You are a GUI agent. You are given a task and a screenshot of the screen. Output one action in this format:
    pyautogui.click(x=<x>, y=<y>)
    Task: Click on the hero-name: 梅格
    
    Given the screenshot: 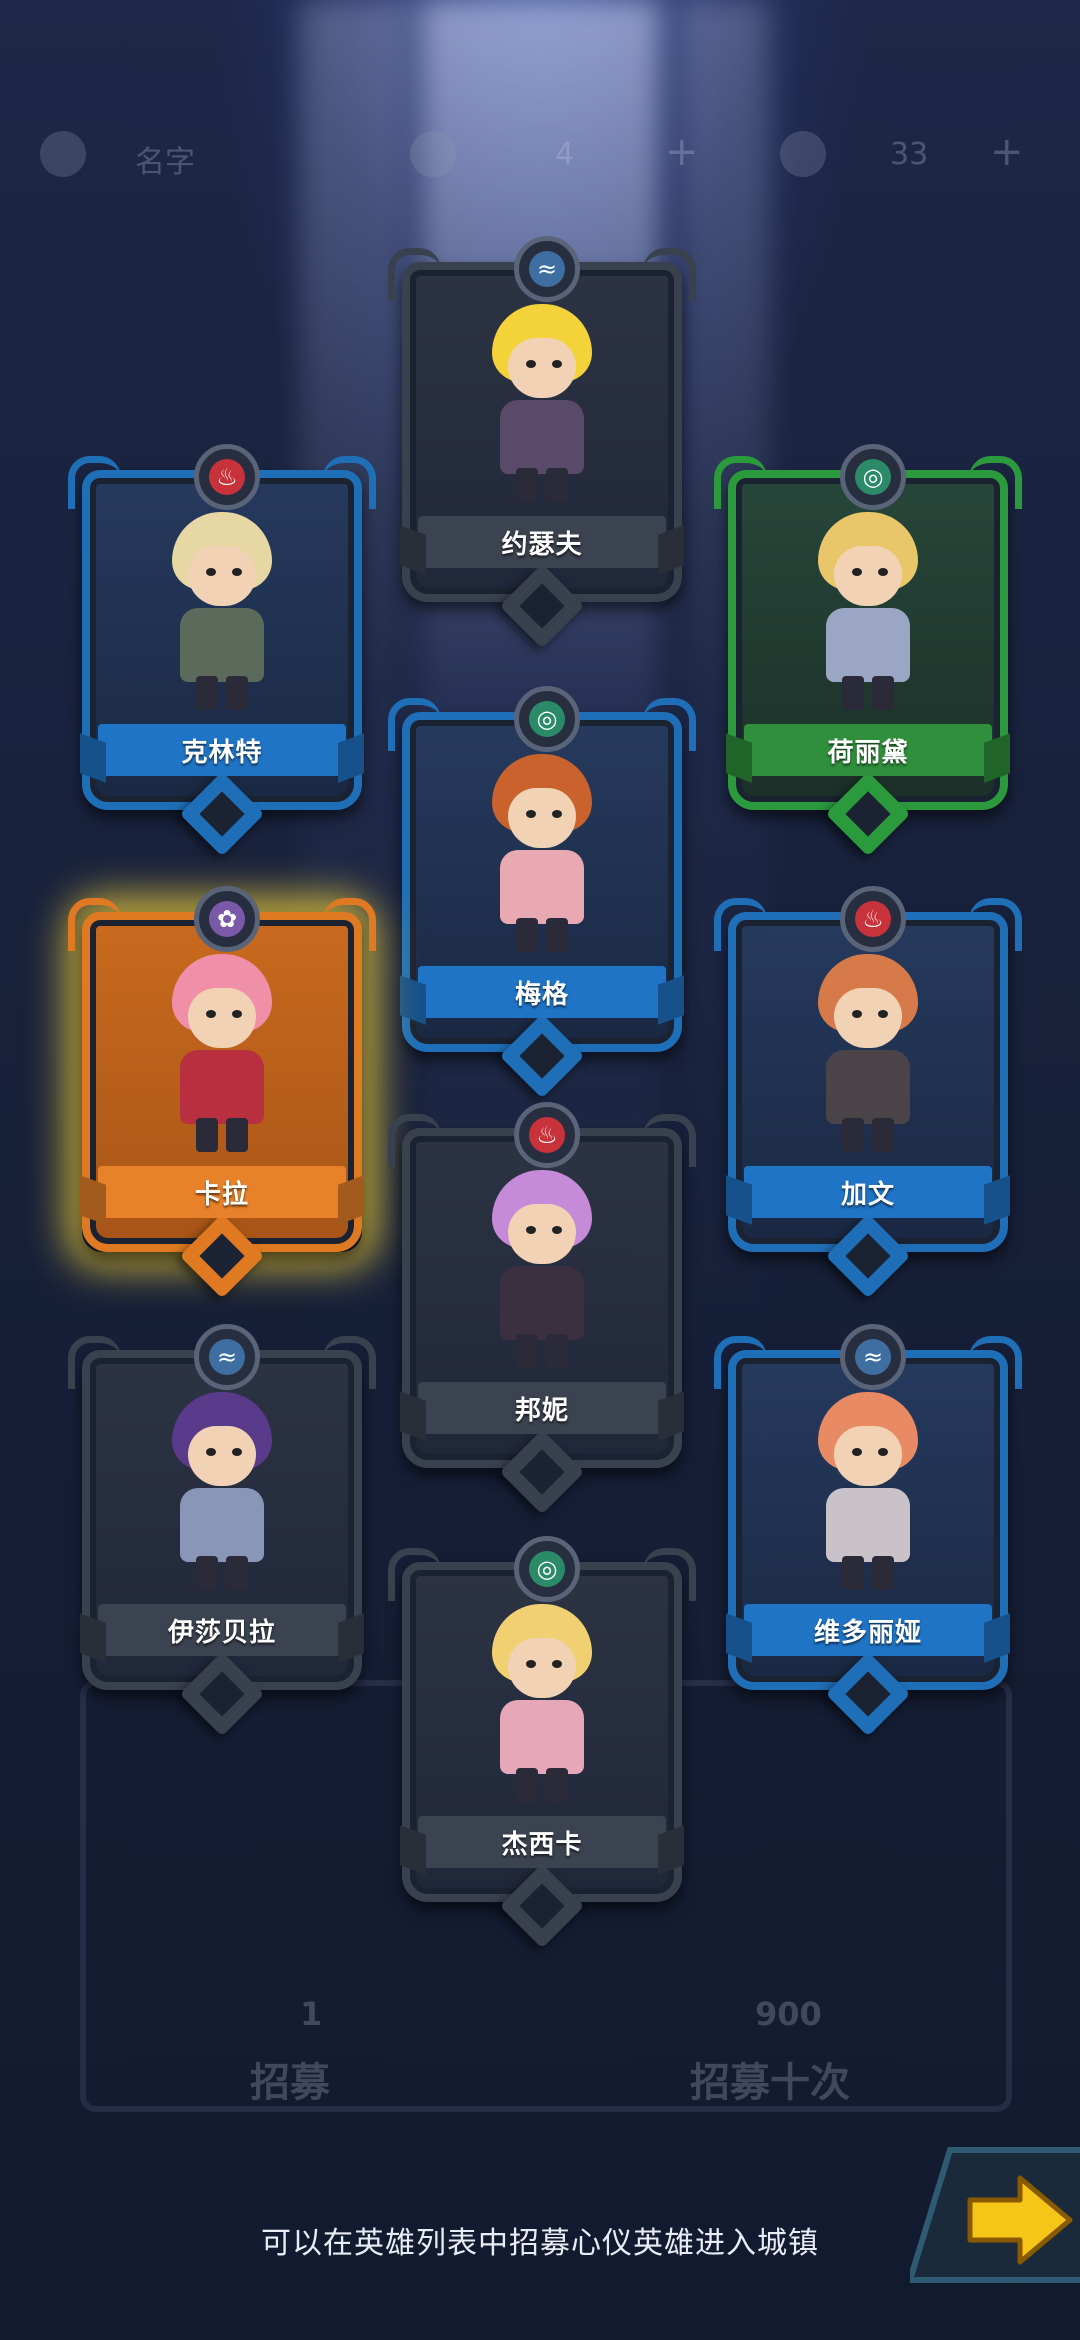 What is the action you would take?
    pyautogui.click(x=542, y=992)
    